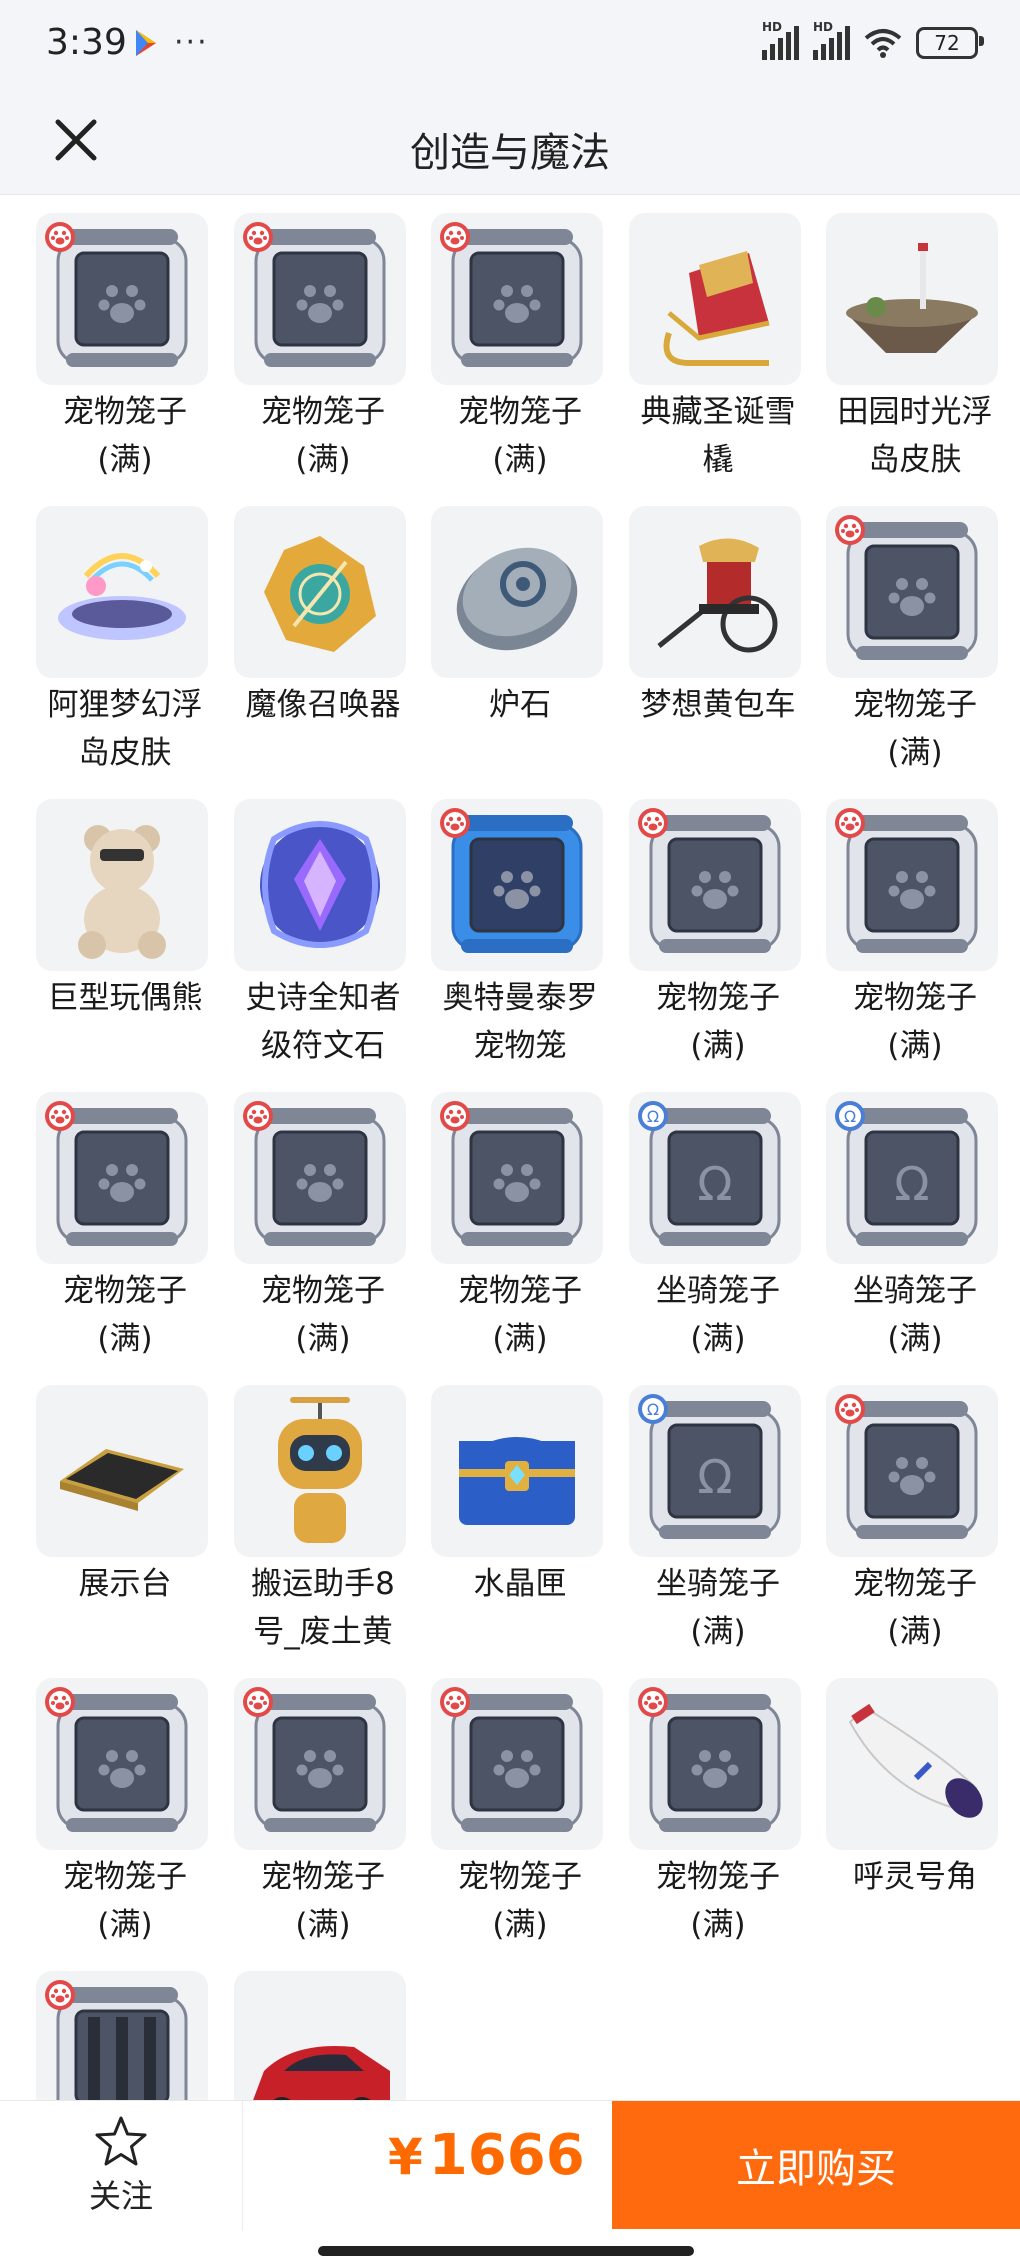  I want to click on battery-icon: 72, so click(950, 43).